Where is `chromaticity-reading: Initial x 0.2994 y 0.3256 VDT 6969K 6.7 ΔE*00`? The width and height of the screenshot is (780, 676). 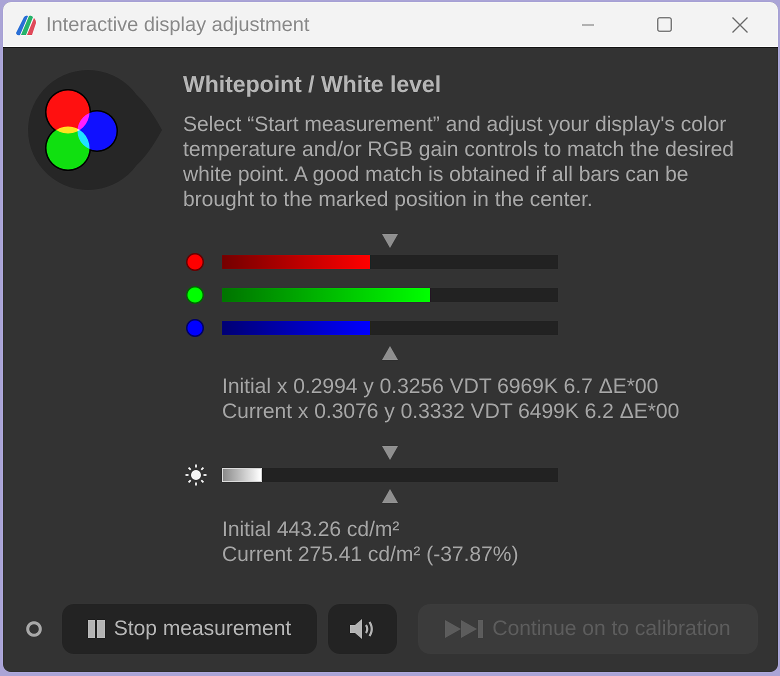
chromaticity-reading: Initial x 0.2994 y 0.3256 VDT 6969K 6.7 ΔE*00 is located at coordinates (440, 386).